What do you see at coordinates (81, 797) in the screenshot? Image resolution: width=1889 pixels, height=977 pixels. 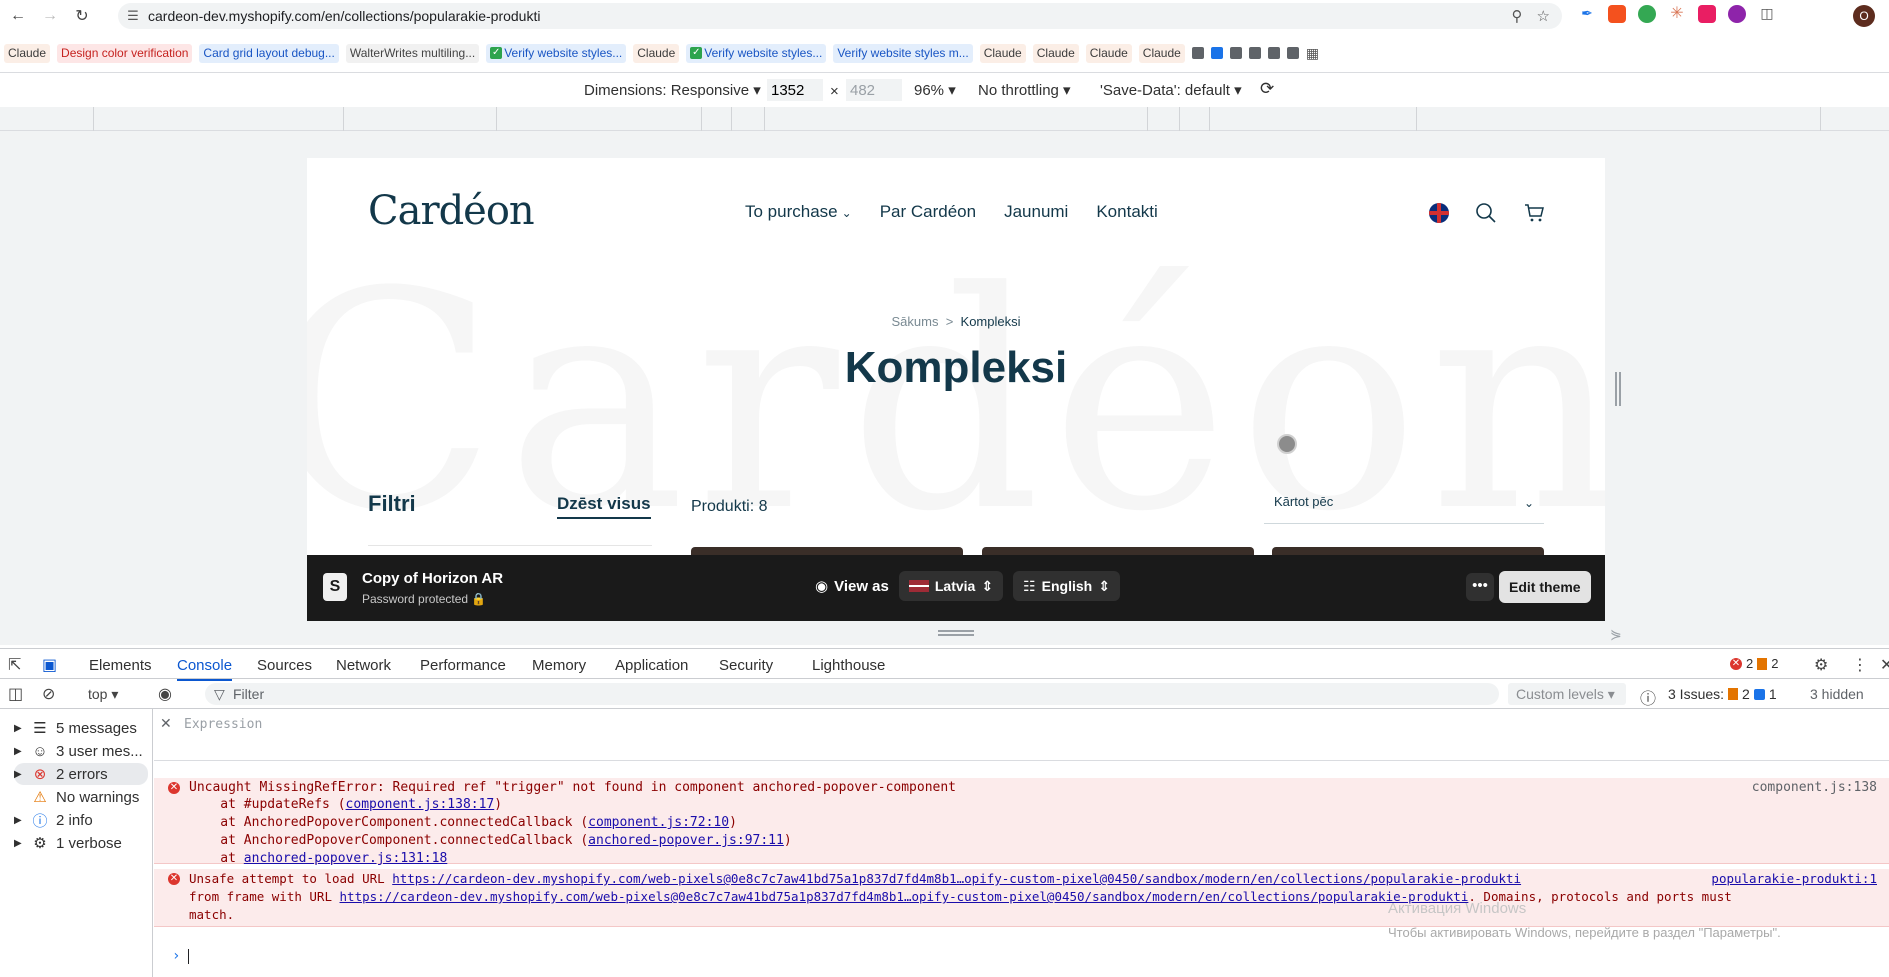 I see `sidebar-item-warnings: ⚠ No warnings` at bounding box center [81, 797].